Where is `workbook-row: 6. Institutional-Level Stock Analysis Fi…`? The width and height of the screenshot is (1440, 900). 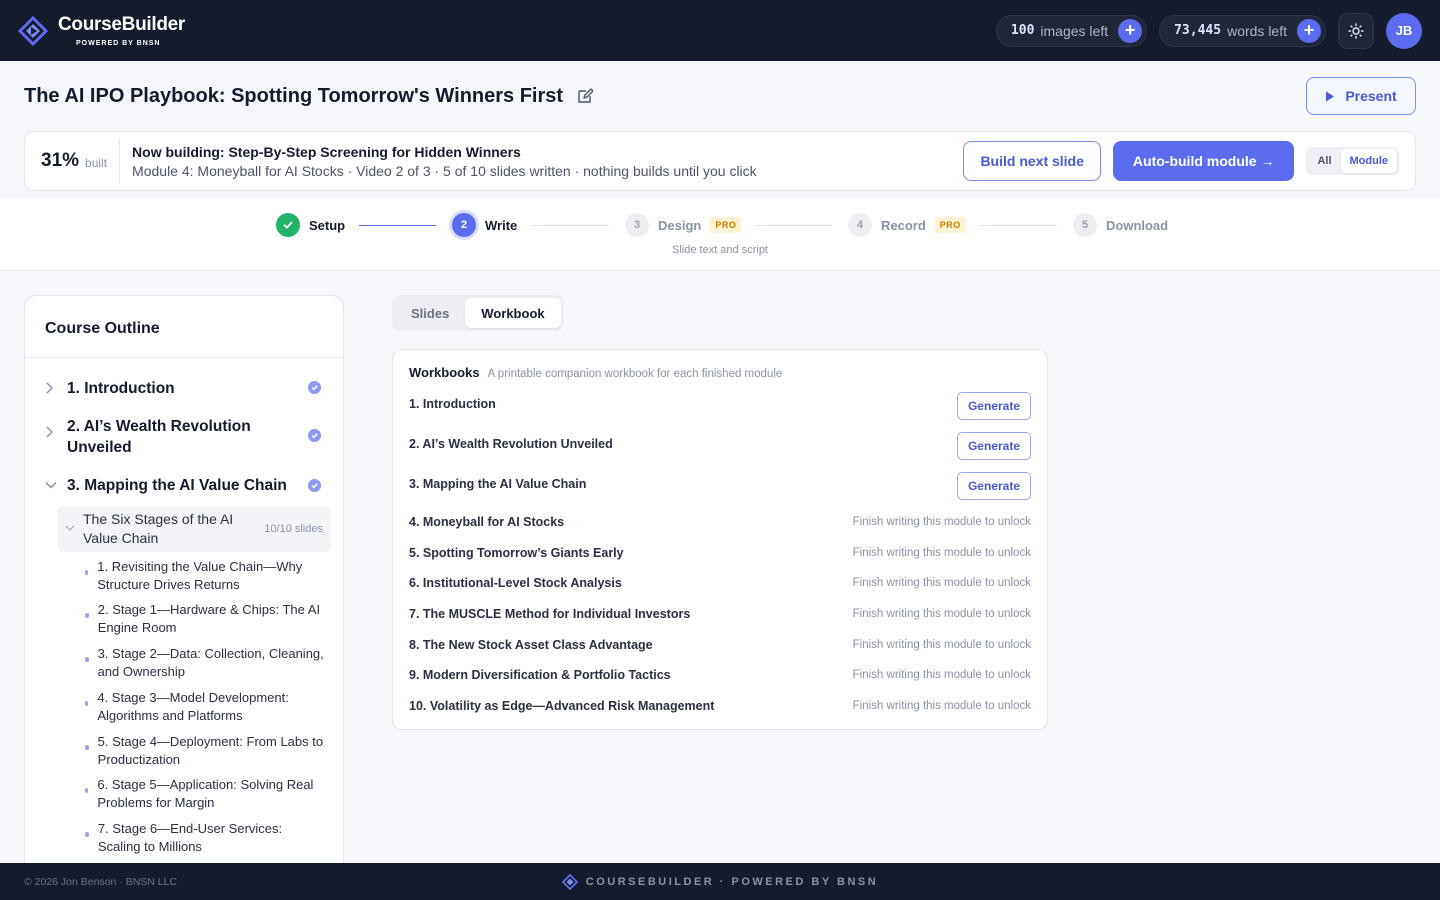 workbook-row: 6. Institutional-Level Stock Analysis Fi… is located at coordinates (720, 583).